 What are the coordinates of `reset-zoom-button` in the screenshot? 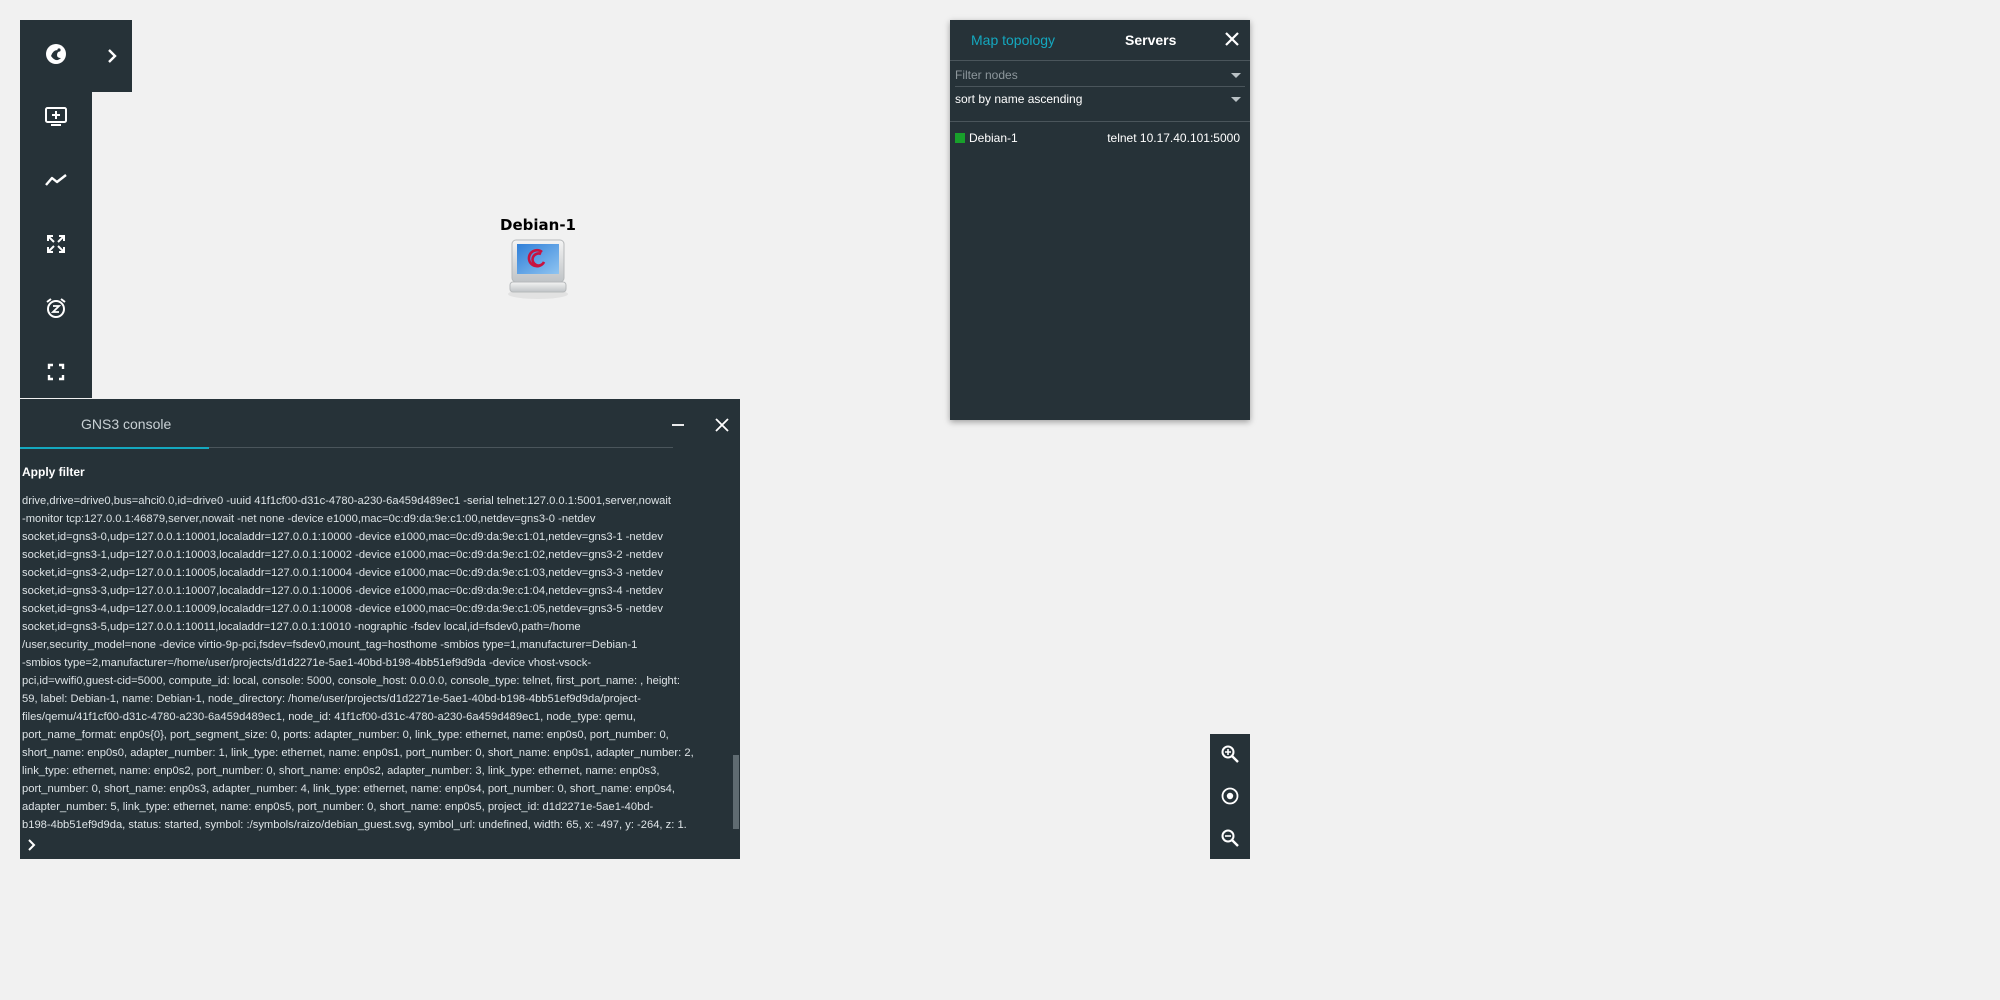 It's located at (1230, 796).